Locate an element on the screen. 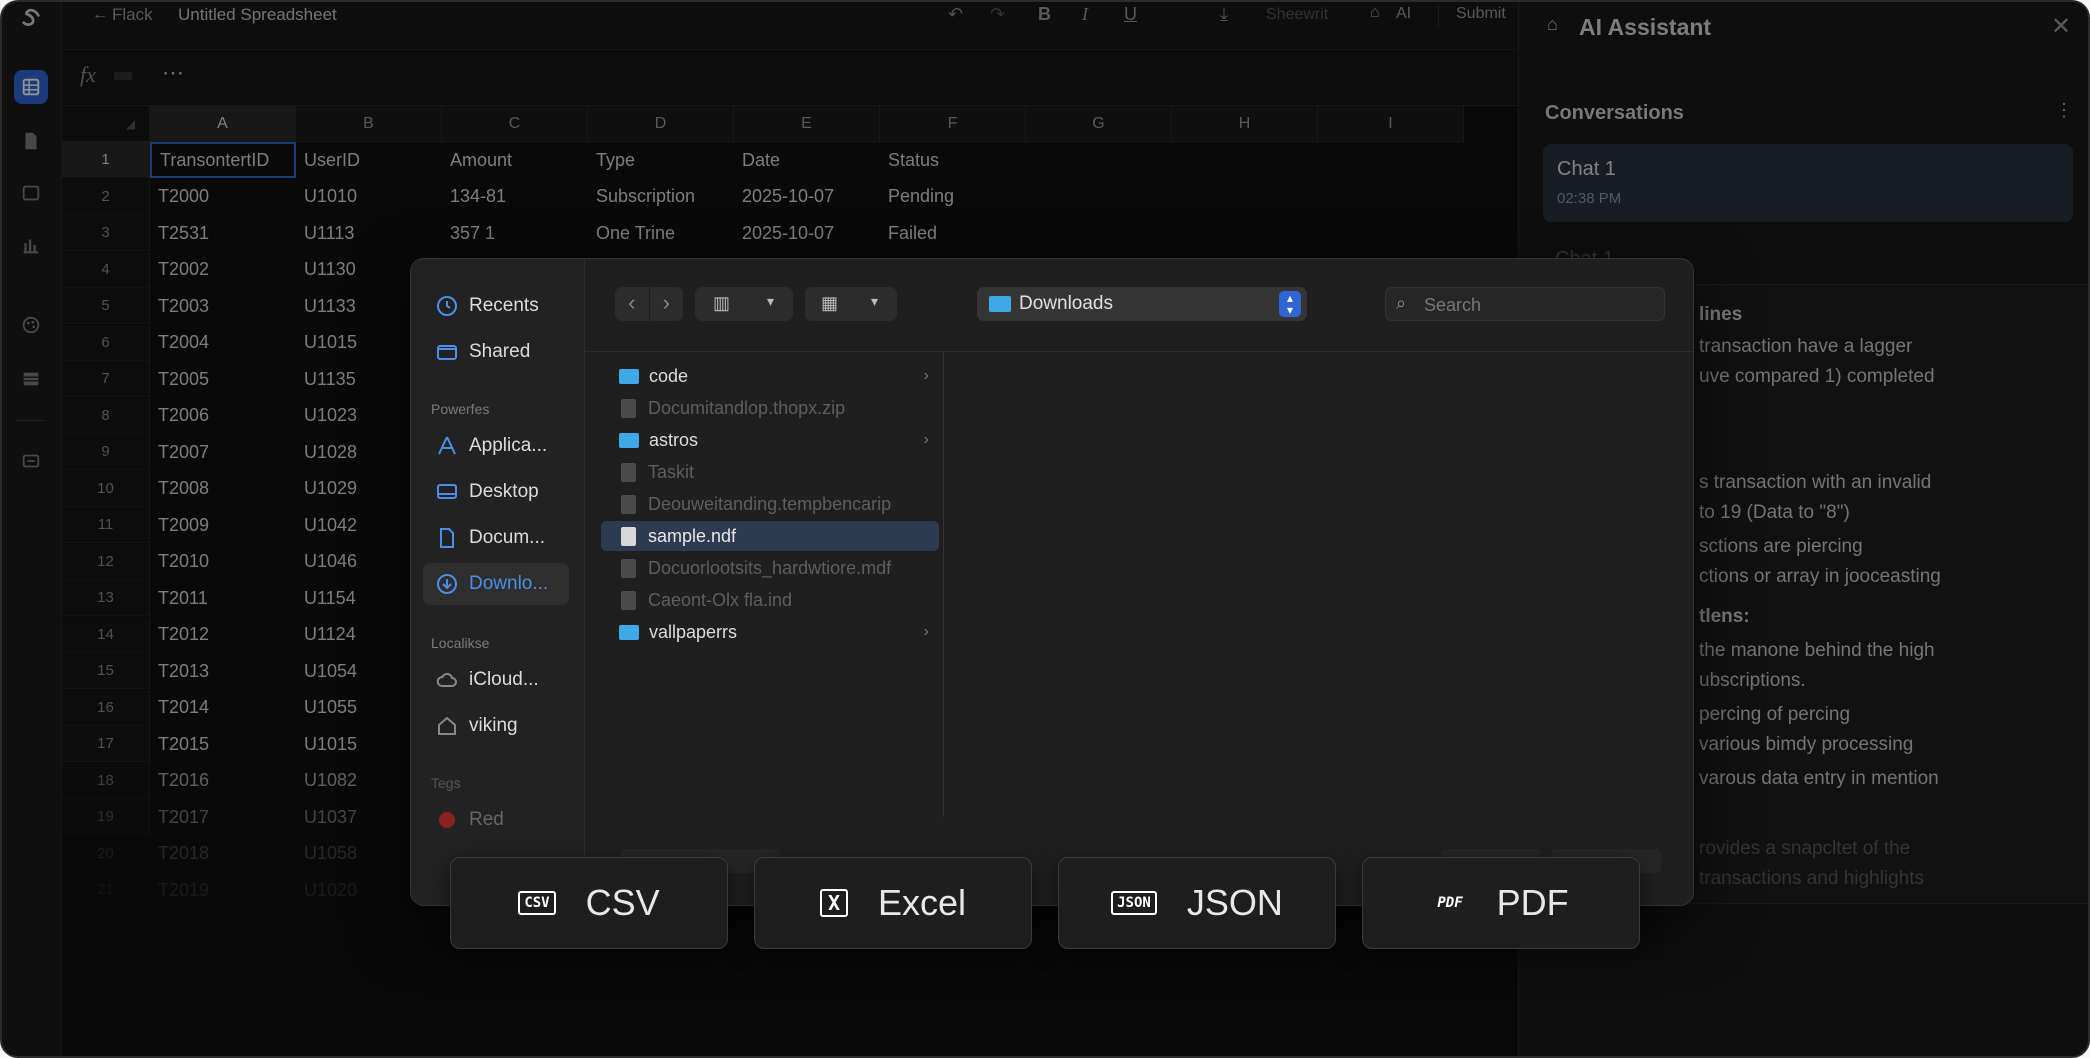  shared-folder-icon is located at coordinates (447, 352).